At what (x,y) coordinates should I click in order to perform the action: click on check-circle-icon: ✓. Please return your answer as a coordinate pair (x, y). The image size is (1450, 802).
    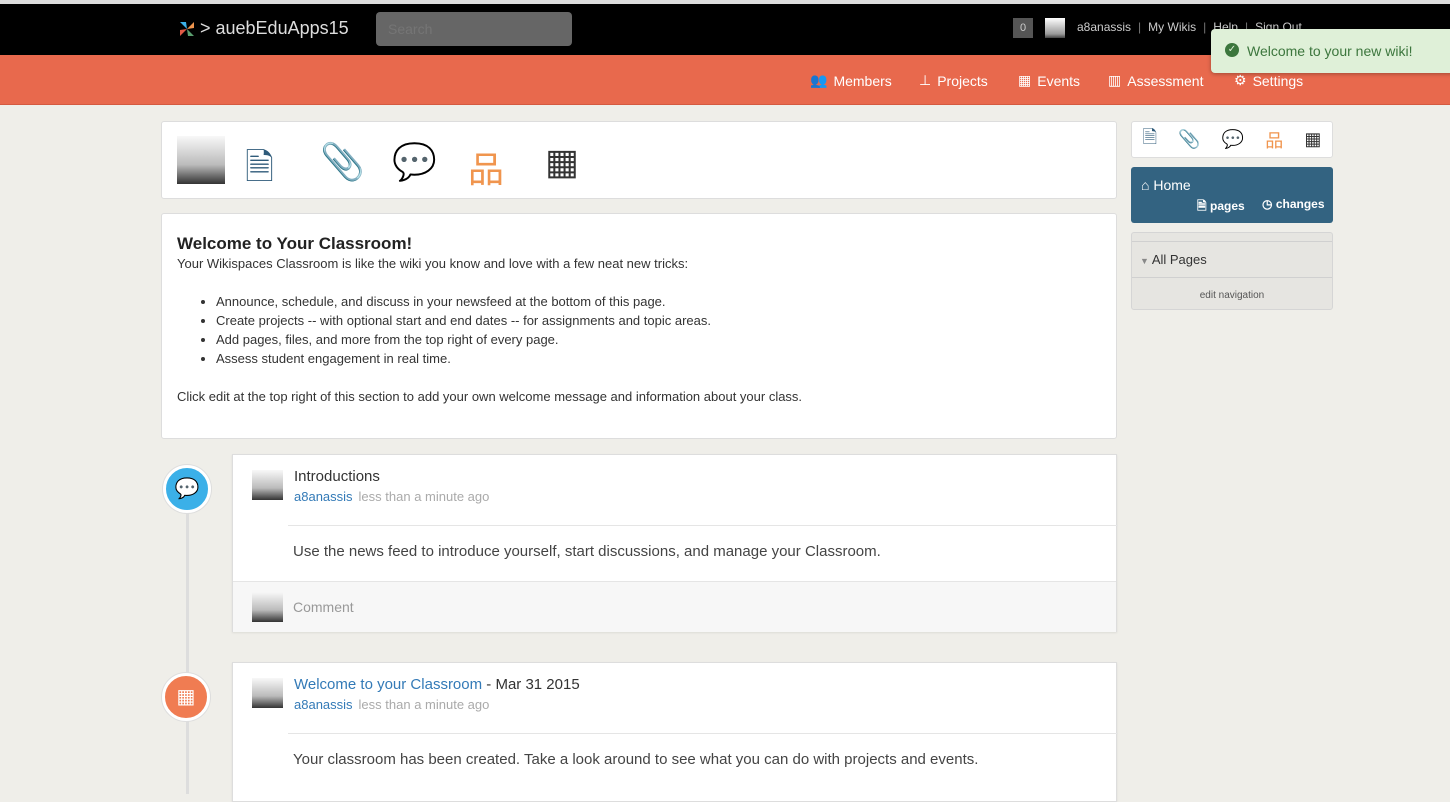
    Looking at the image, I should click on (1232, 50).